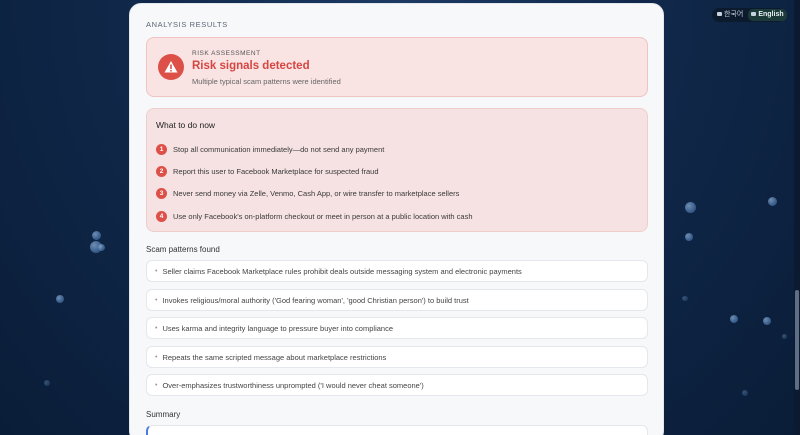 This screenshot has width=800, height=435. Describe the element at coordinates (397, 430) in the screenshot. I see `summary-panel` at that location.